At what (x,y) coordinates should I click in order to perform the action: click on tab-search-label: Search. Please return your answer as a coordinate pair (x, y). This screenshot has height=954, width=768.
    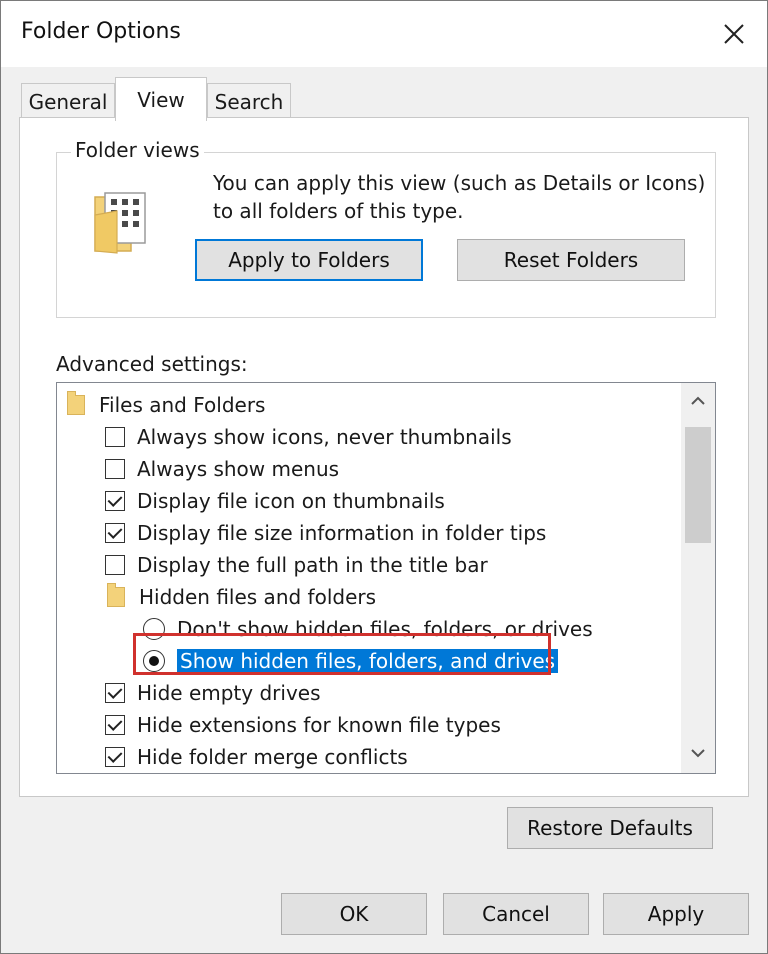
    Looking at the image, I should click on (249, 101).